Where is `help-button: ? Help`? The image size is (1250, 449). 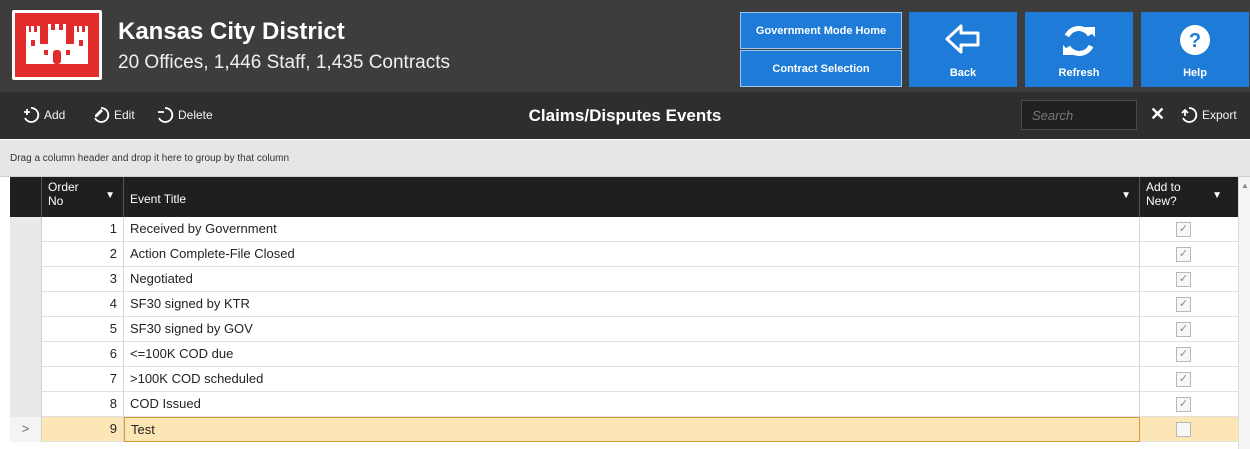 help-button: ? Help is located at coordinates (1195, 49).